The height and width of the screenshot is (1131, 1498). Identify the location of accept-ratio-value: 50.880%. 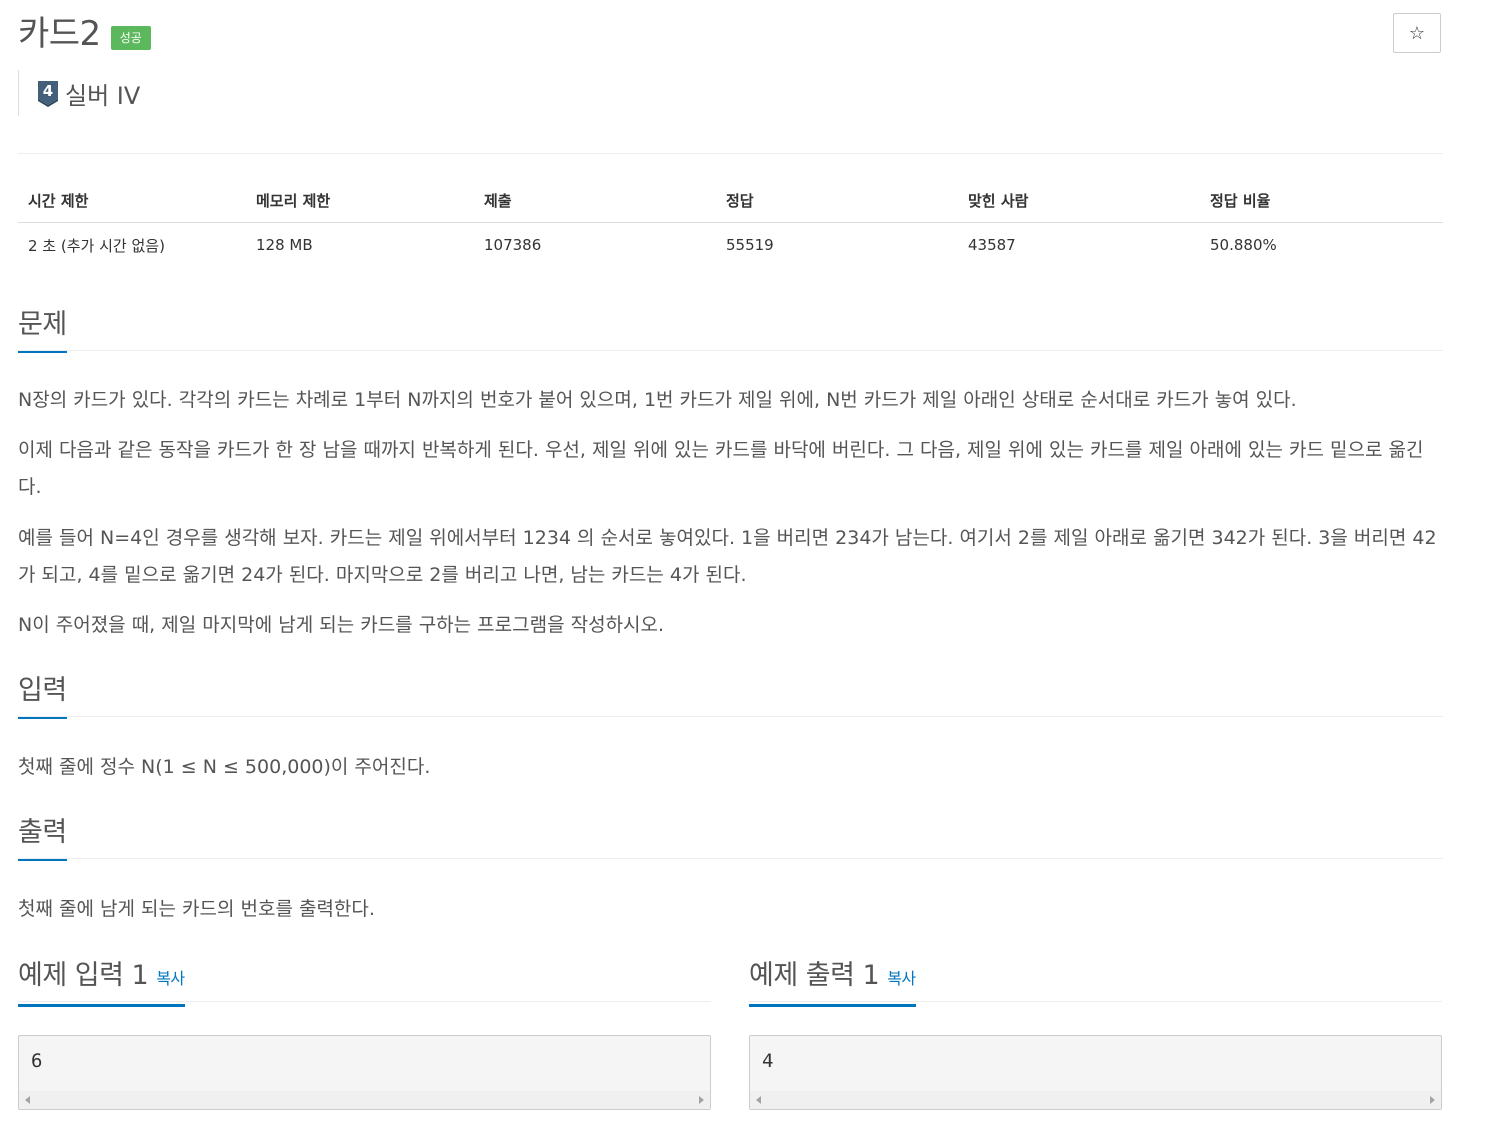
(1243, 245).